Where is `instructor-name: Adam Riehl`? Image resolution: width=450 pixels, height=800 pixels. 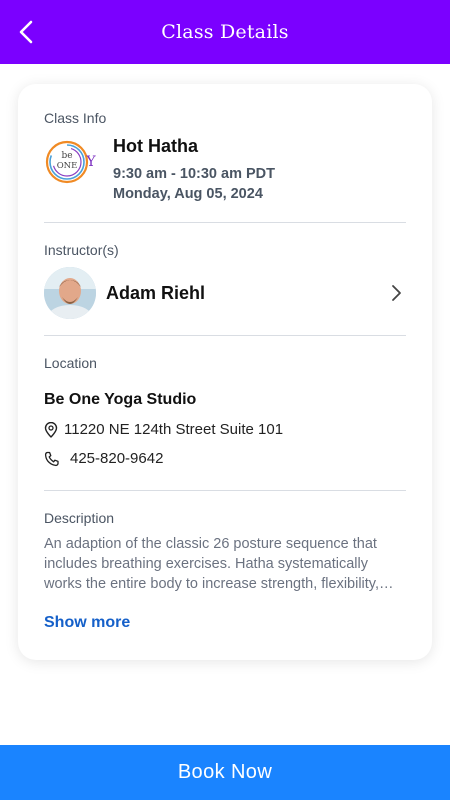
instructor-name: Adam Riehl is located at coordinates (156, 292).